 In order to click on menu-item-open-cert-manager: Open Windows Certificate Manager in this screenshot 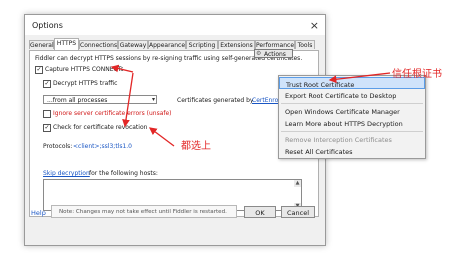, I will do `click(352, 111)`.